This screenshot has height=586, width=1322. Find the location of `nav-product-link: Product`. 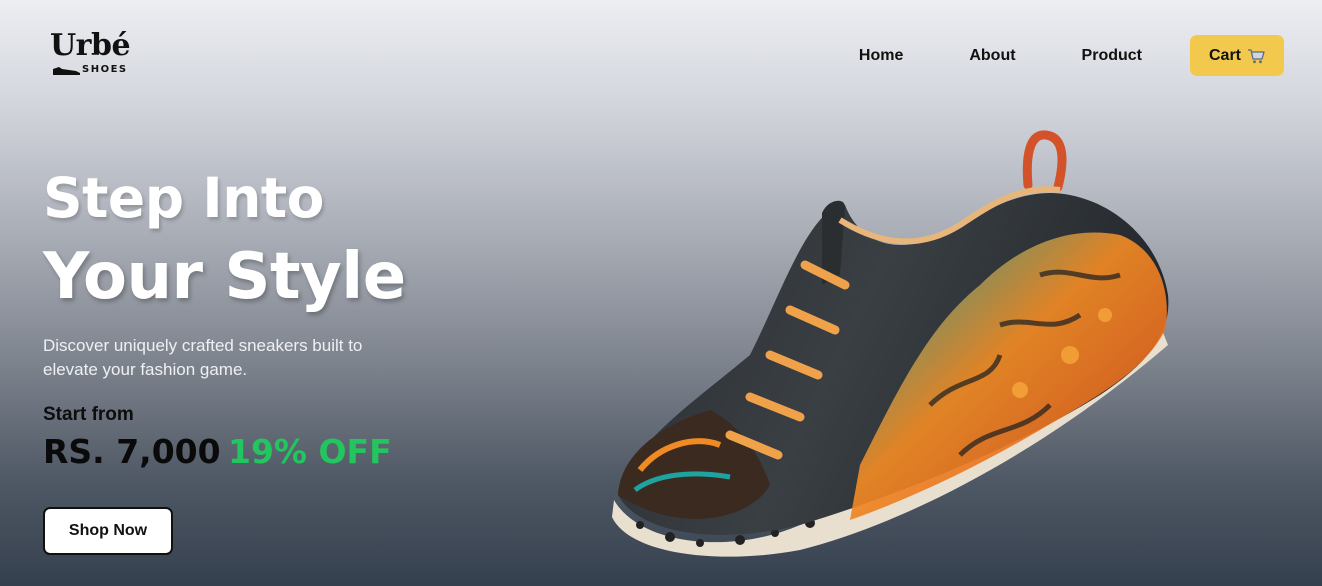

nav-product-link: Product is located at coordinates (1112, 56).